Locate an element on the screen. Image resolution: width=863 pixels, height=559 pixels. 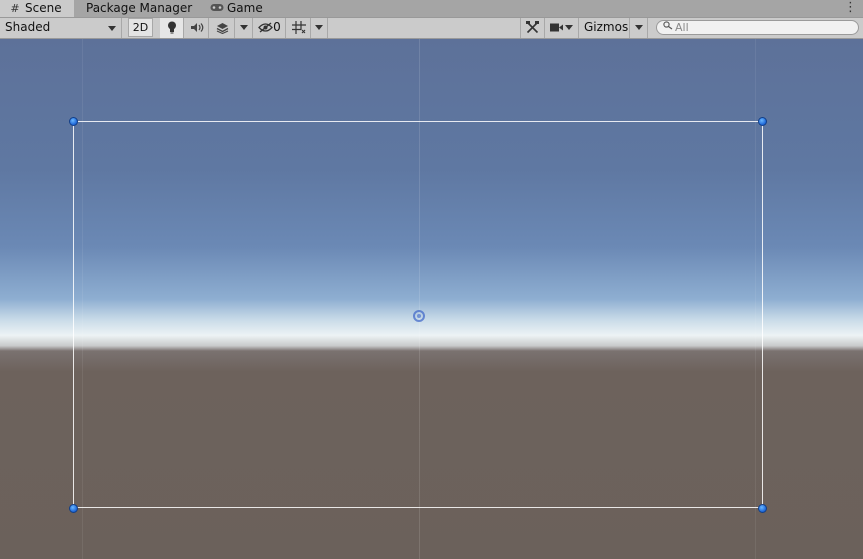
hidden-objects-toggle: 0 is located at coordinates (270, 28).